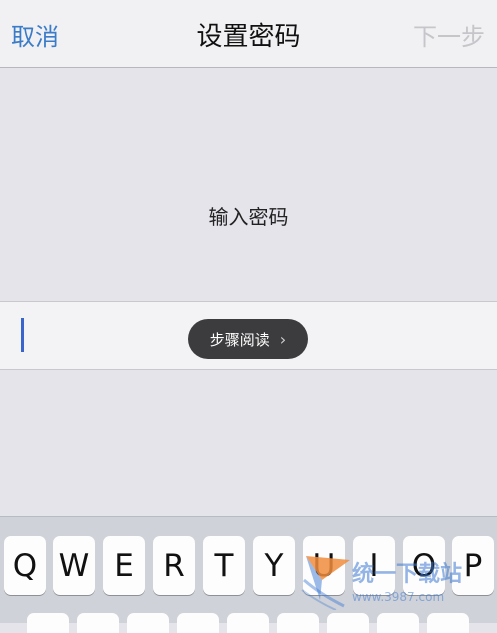 The width and height of the screenshot is (497, 633). Describe the element at coordinates (283, 339) in the screenshot. I see `chevron-right-icon: ›` at that location.